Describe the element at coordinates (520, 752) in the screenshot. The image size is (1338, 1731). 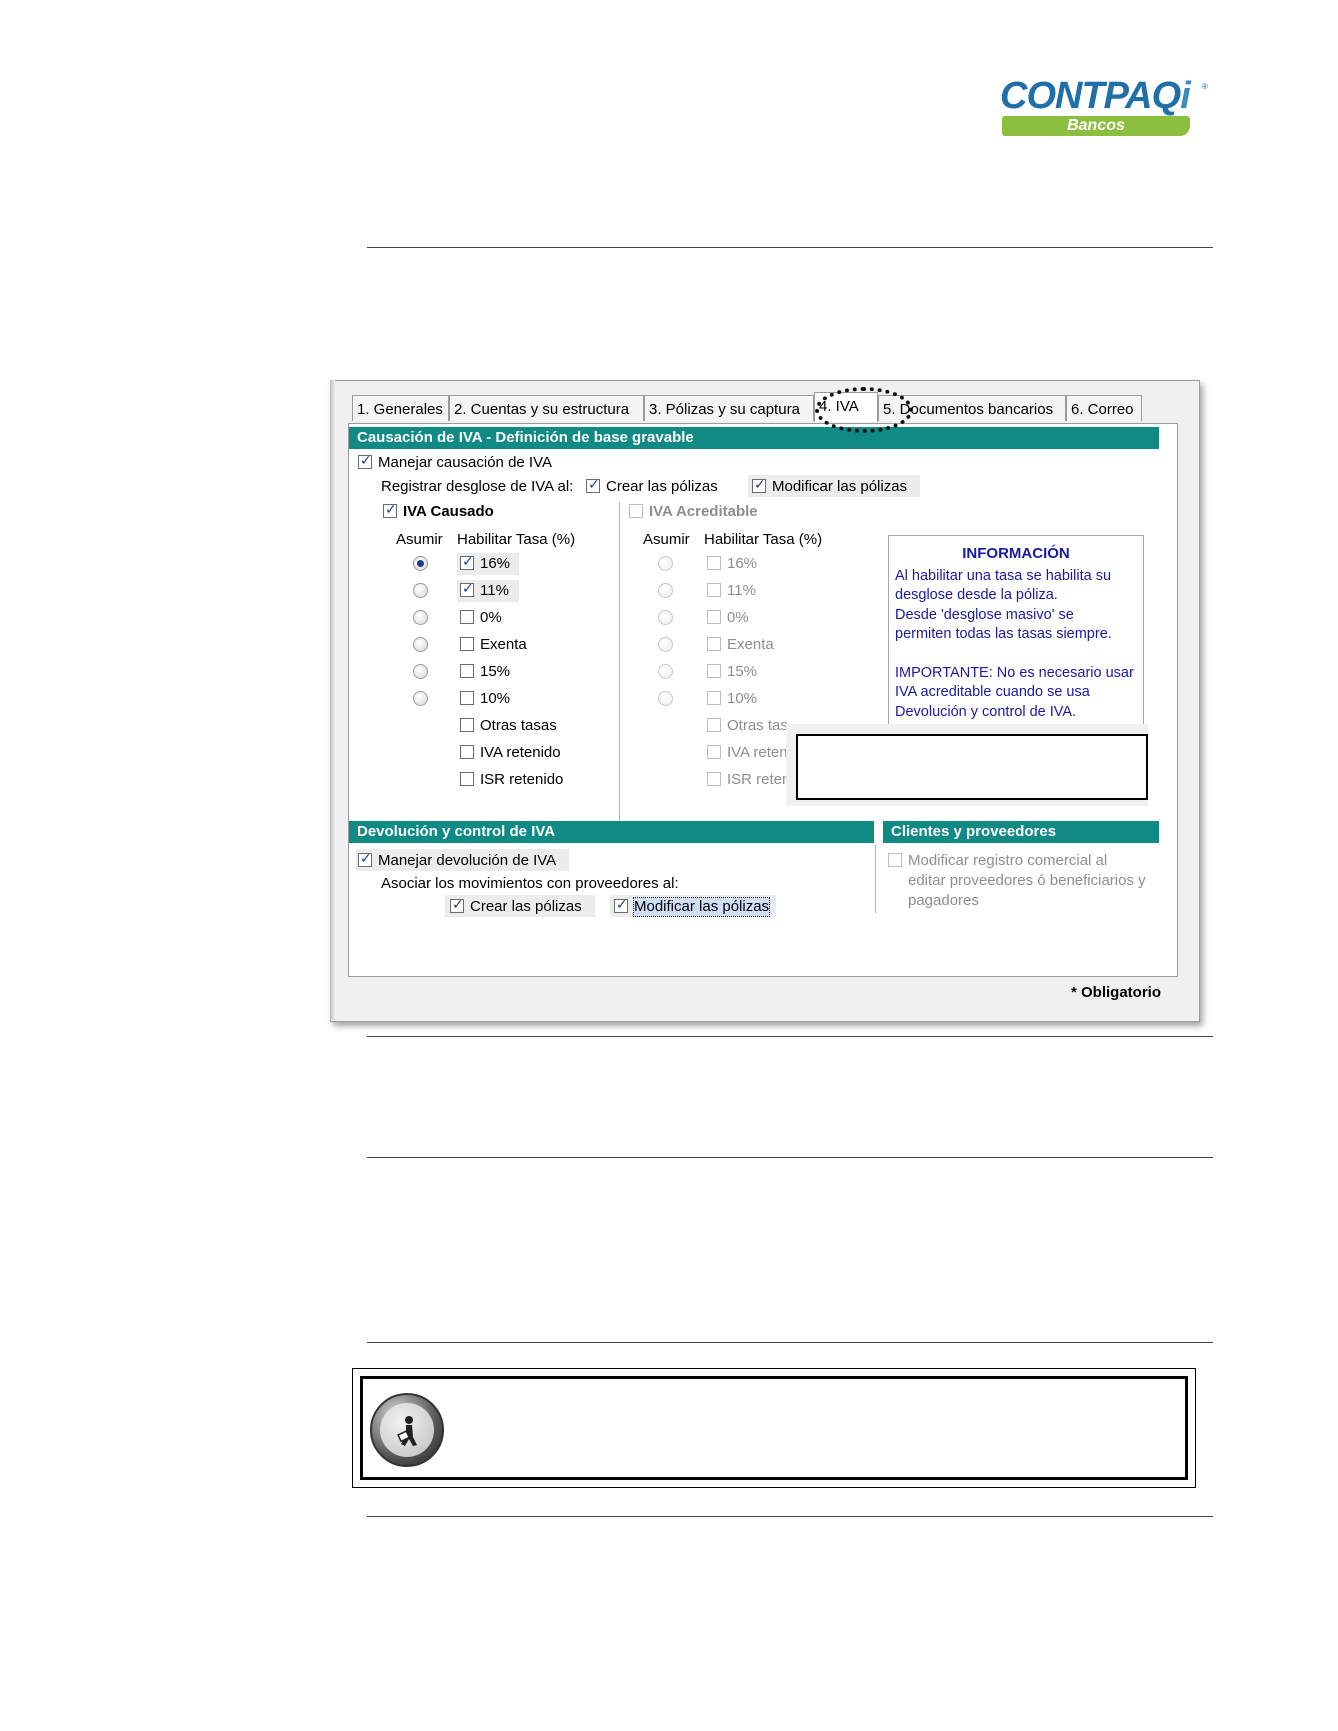
I see `causado-rate-label: IVA retenido` at that location.